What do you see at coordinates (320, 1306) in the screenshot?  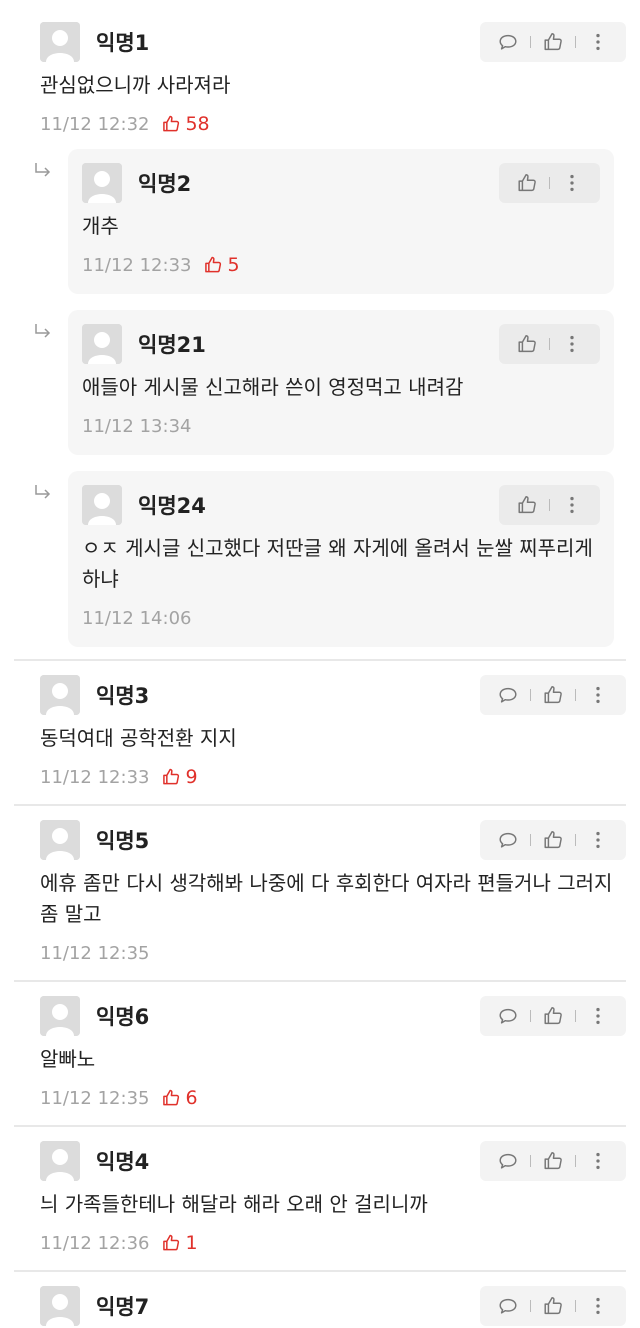 I see `comment-item: 익명7` at bounding box center [320, 1306].